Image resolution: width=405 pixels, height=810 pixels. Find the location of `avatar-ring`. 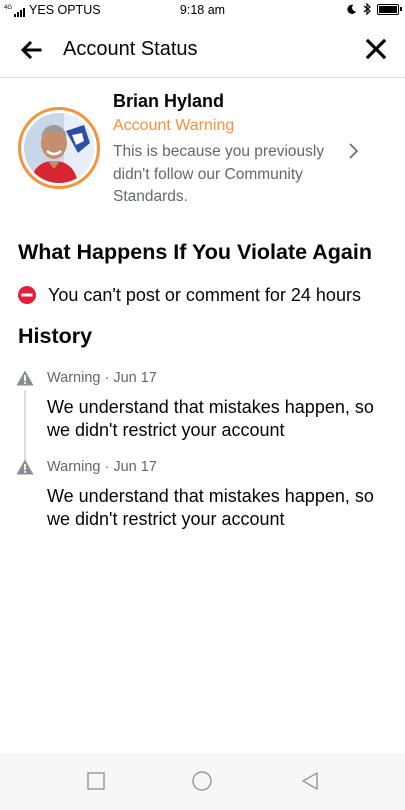

avatar-ring is located at coordinates (59, 148).